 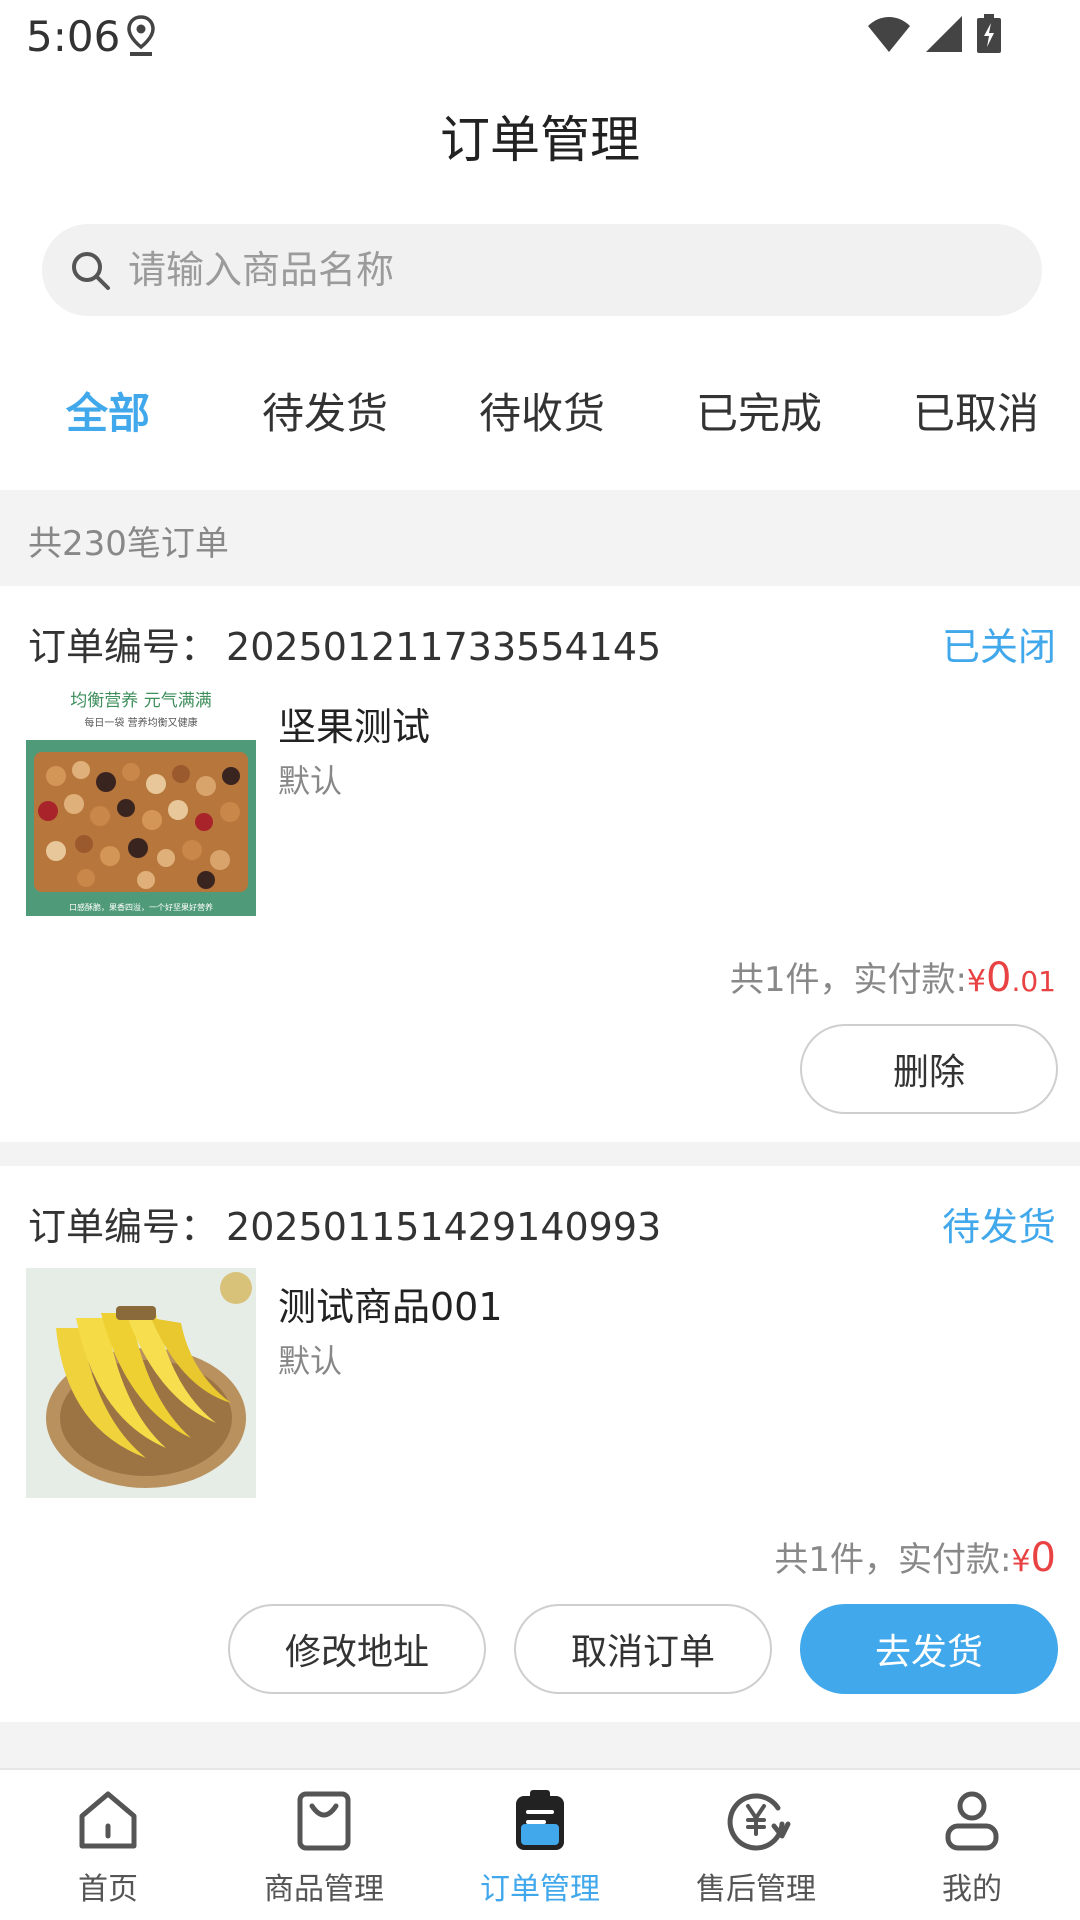 What do you see at coordinates (540, 1889) in the screenshot?
I see `nav-orders-label: 订单管理` at bounding box center [540, 1889].